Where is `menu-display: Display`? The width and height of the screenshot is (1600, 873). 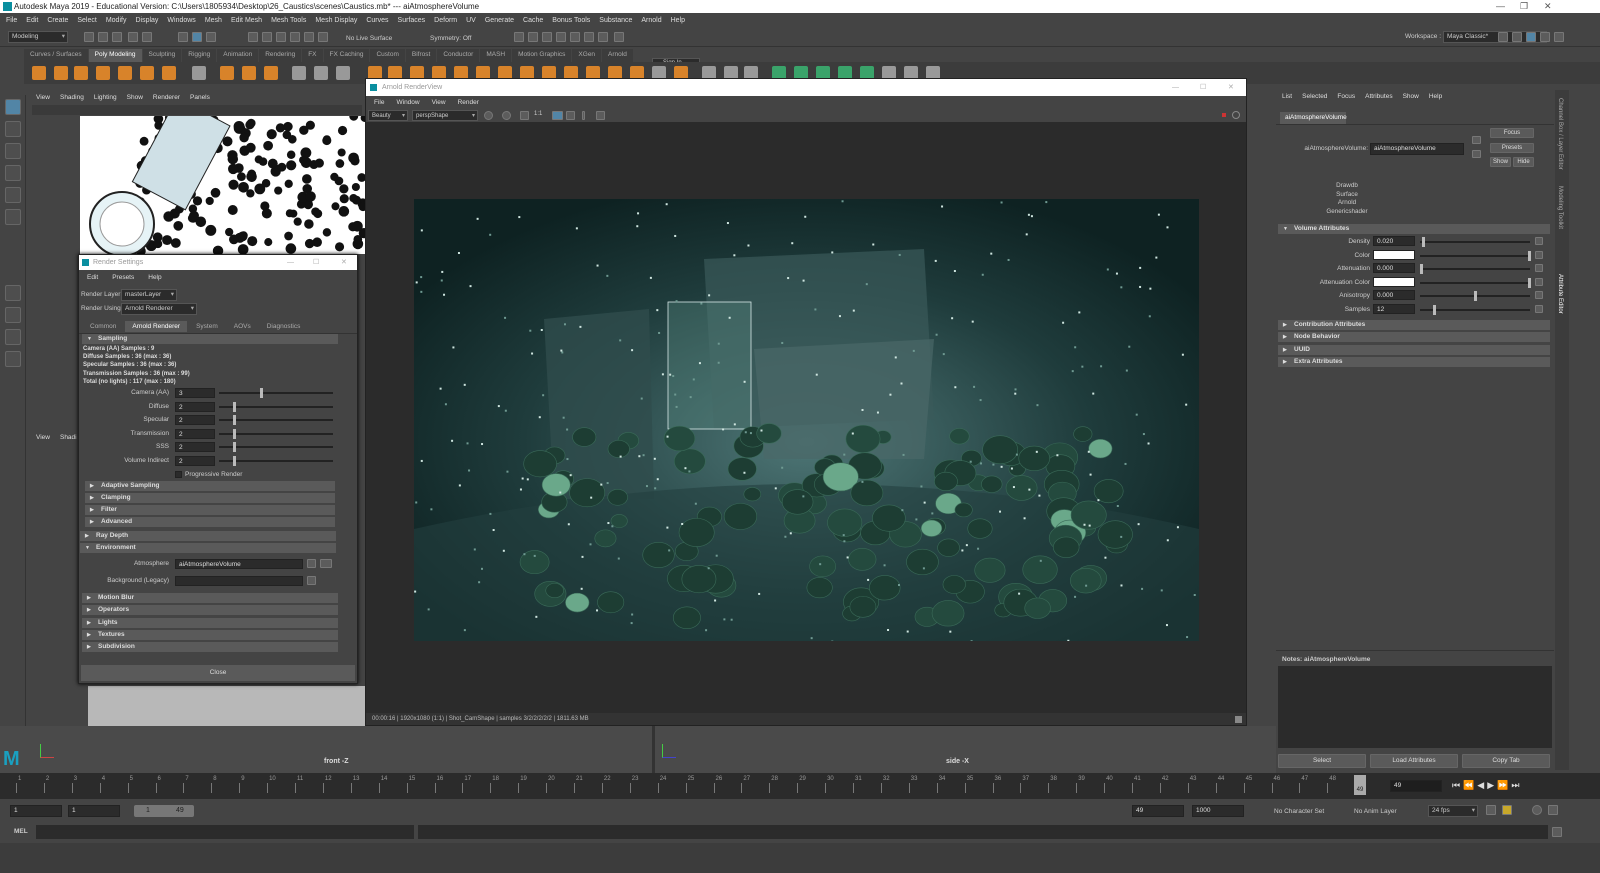 menu-display: Display is located at coordinates (146, 20).